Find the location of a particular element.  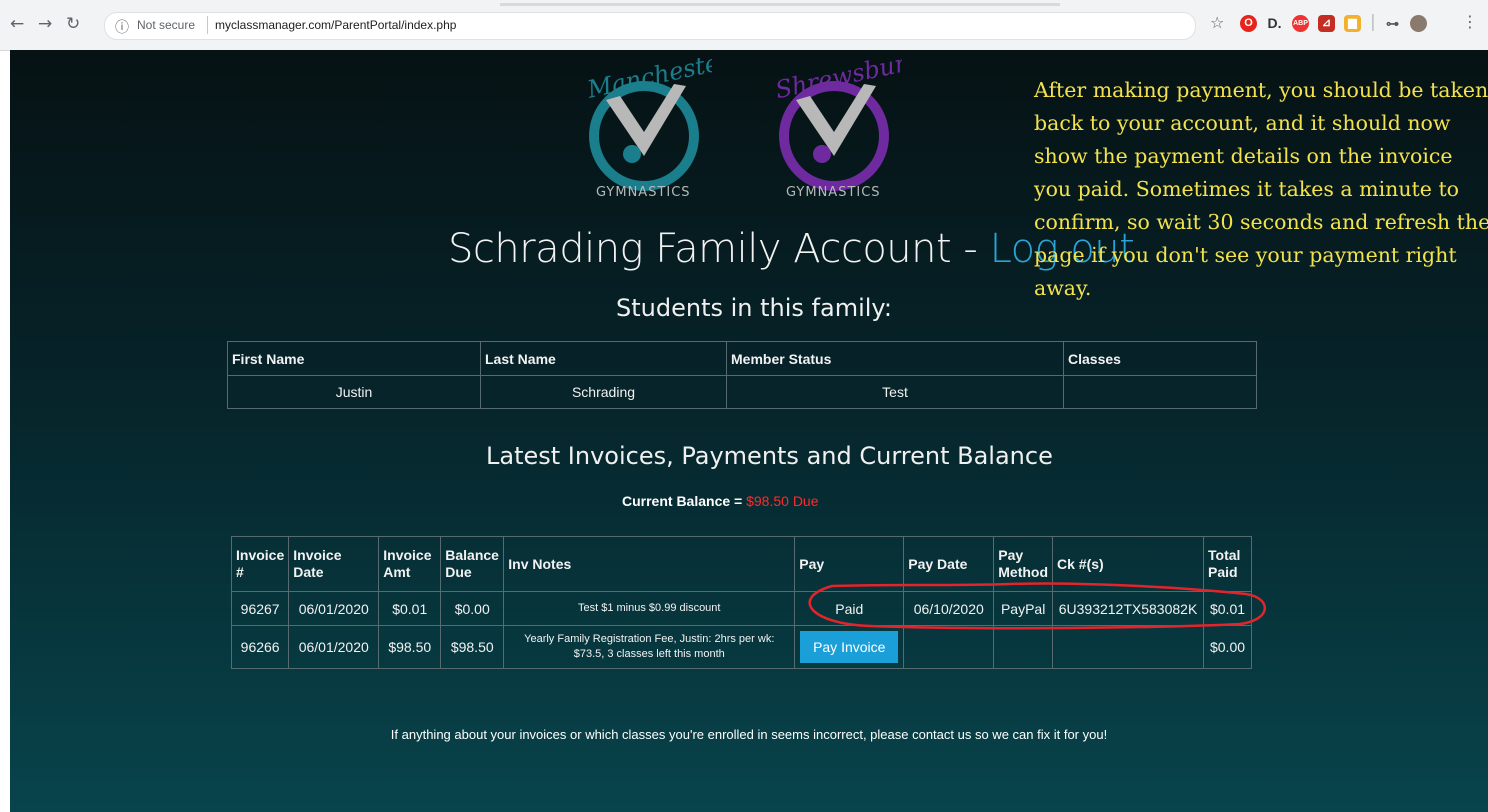

column-header: Pay is located at coordinates (849, 564).